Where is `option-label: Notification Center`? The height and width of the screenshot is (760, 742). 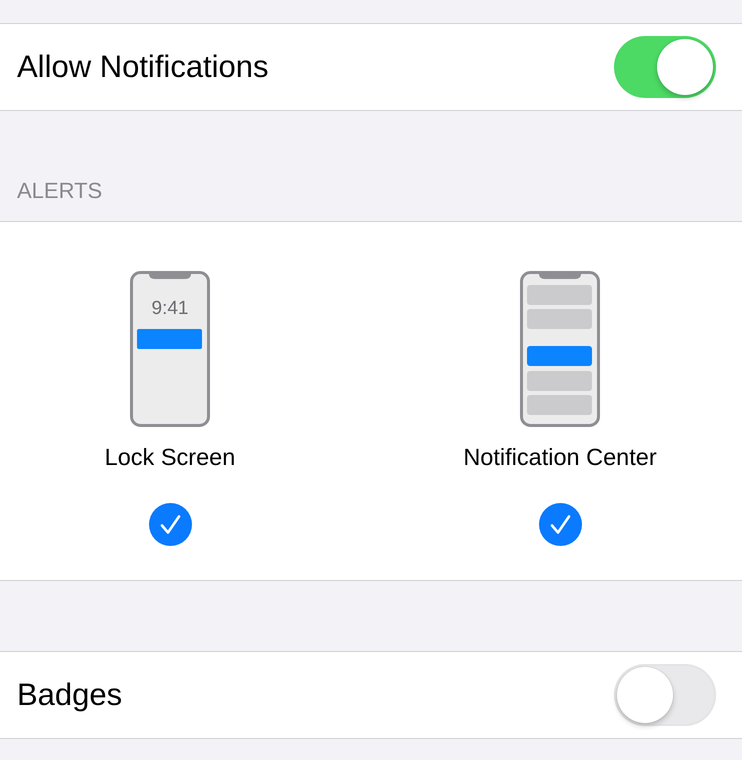
option-label: Notification Center is located at coordinates (560, 457).